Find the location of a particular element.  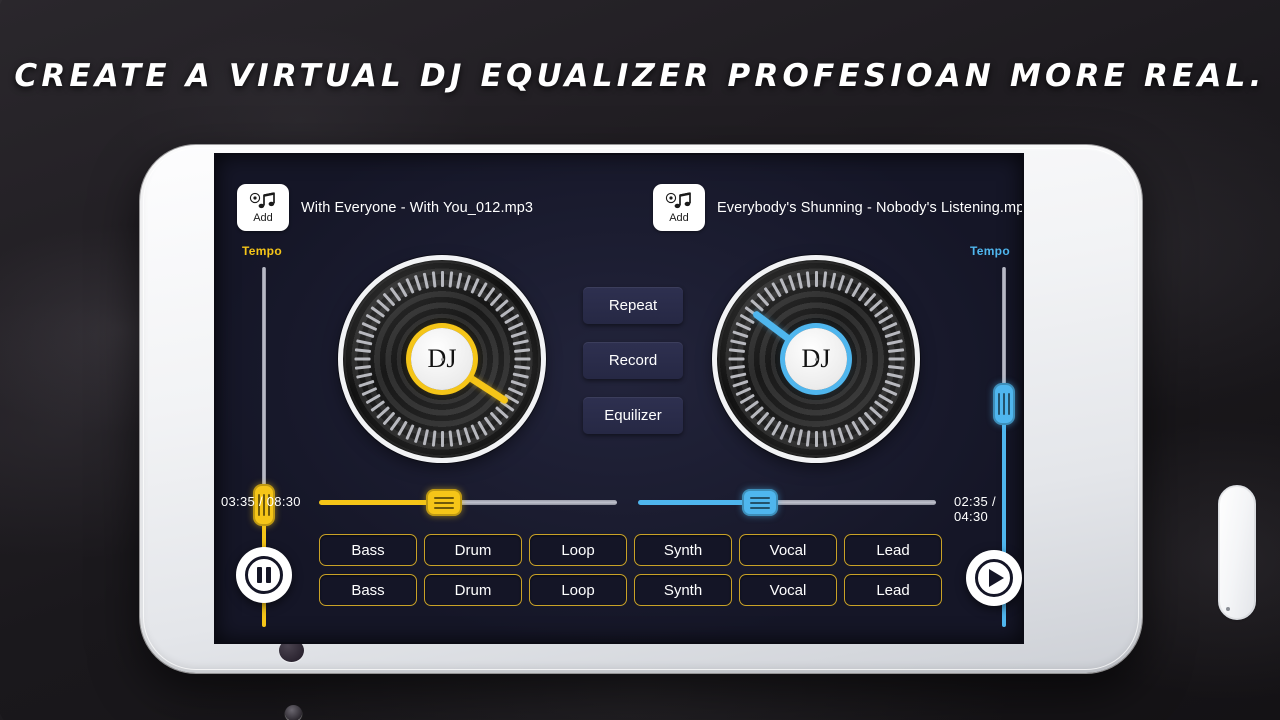

record-button: Record is located at coordinates (633, 360).